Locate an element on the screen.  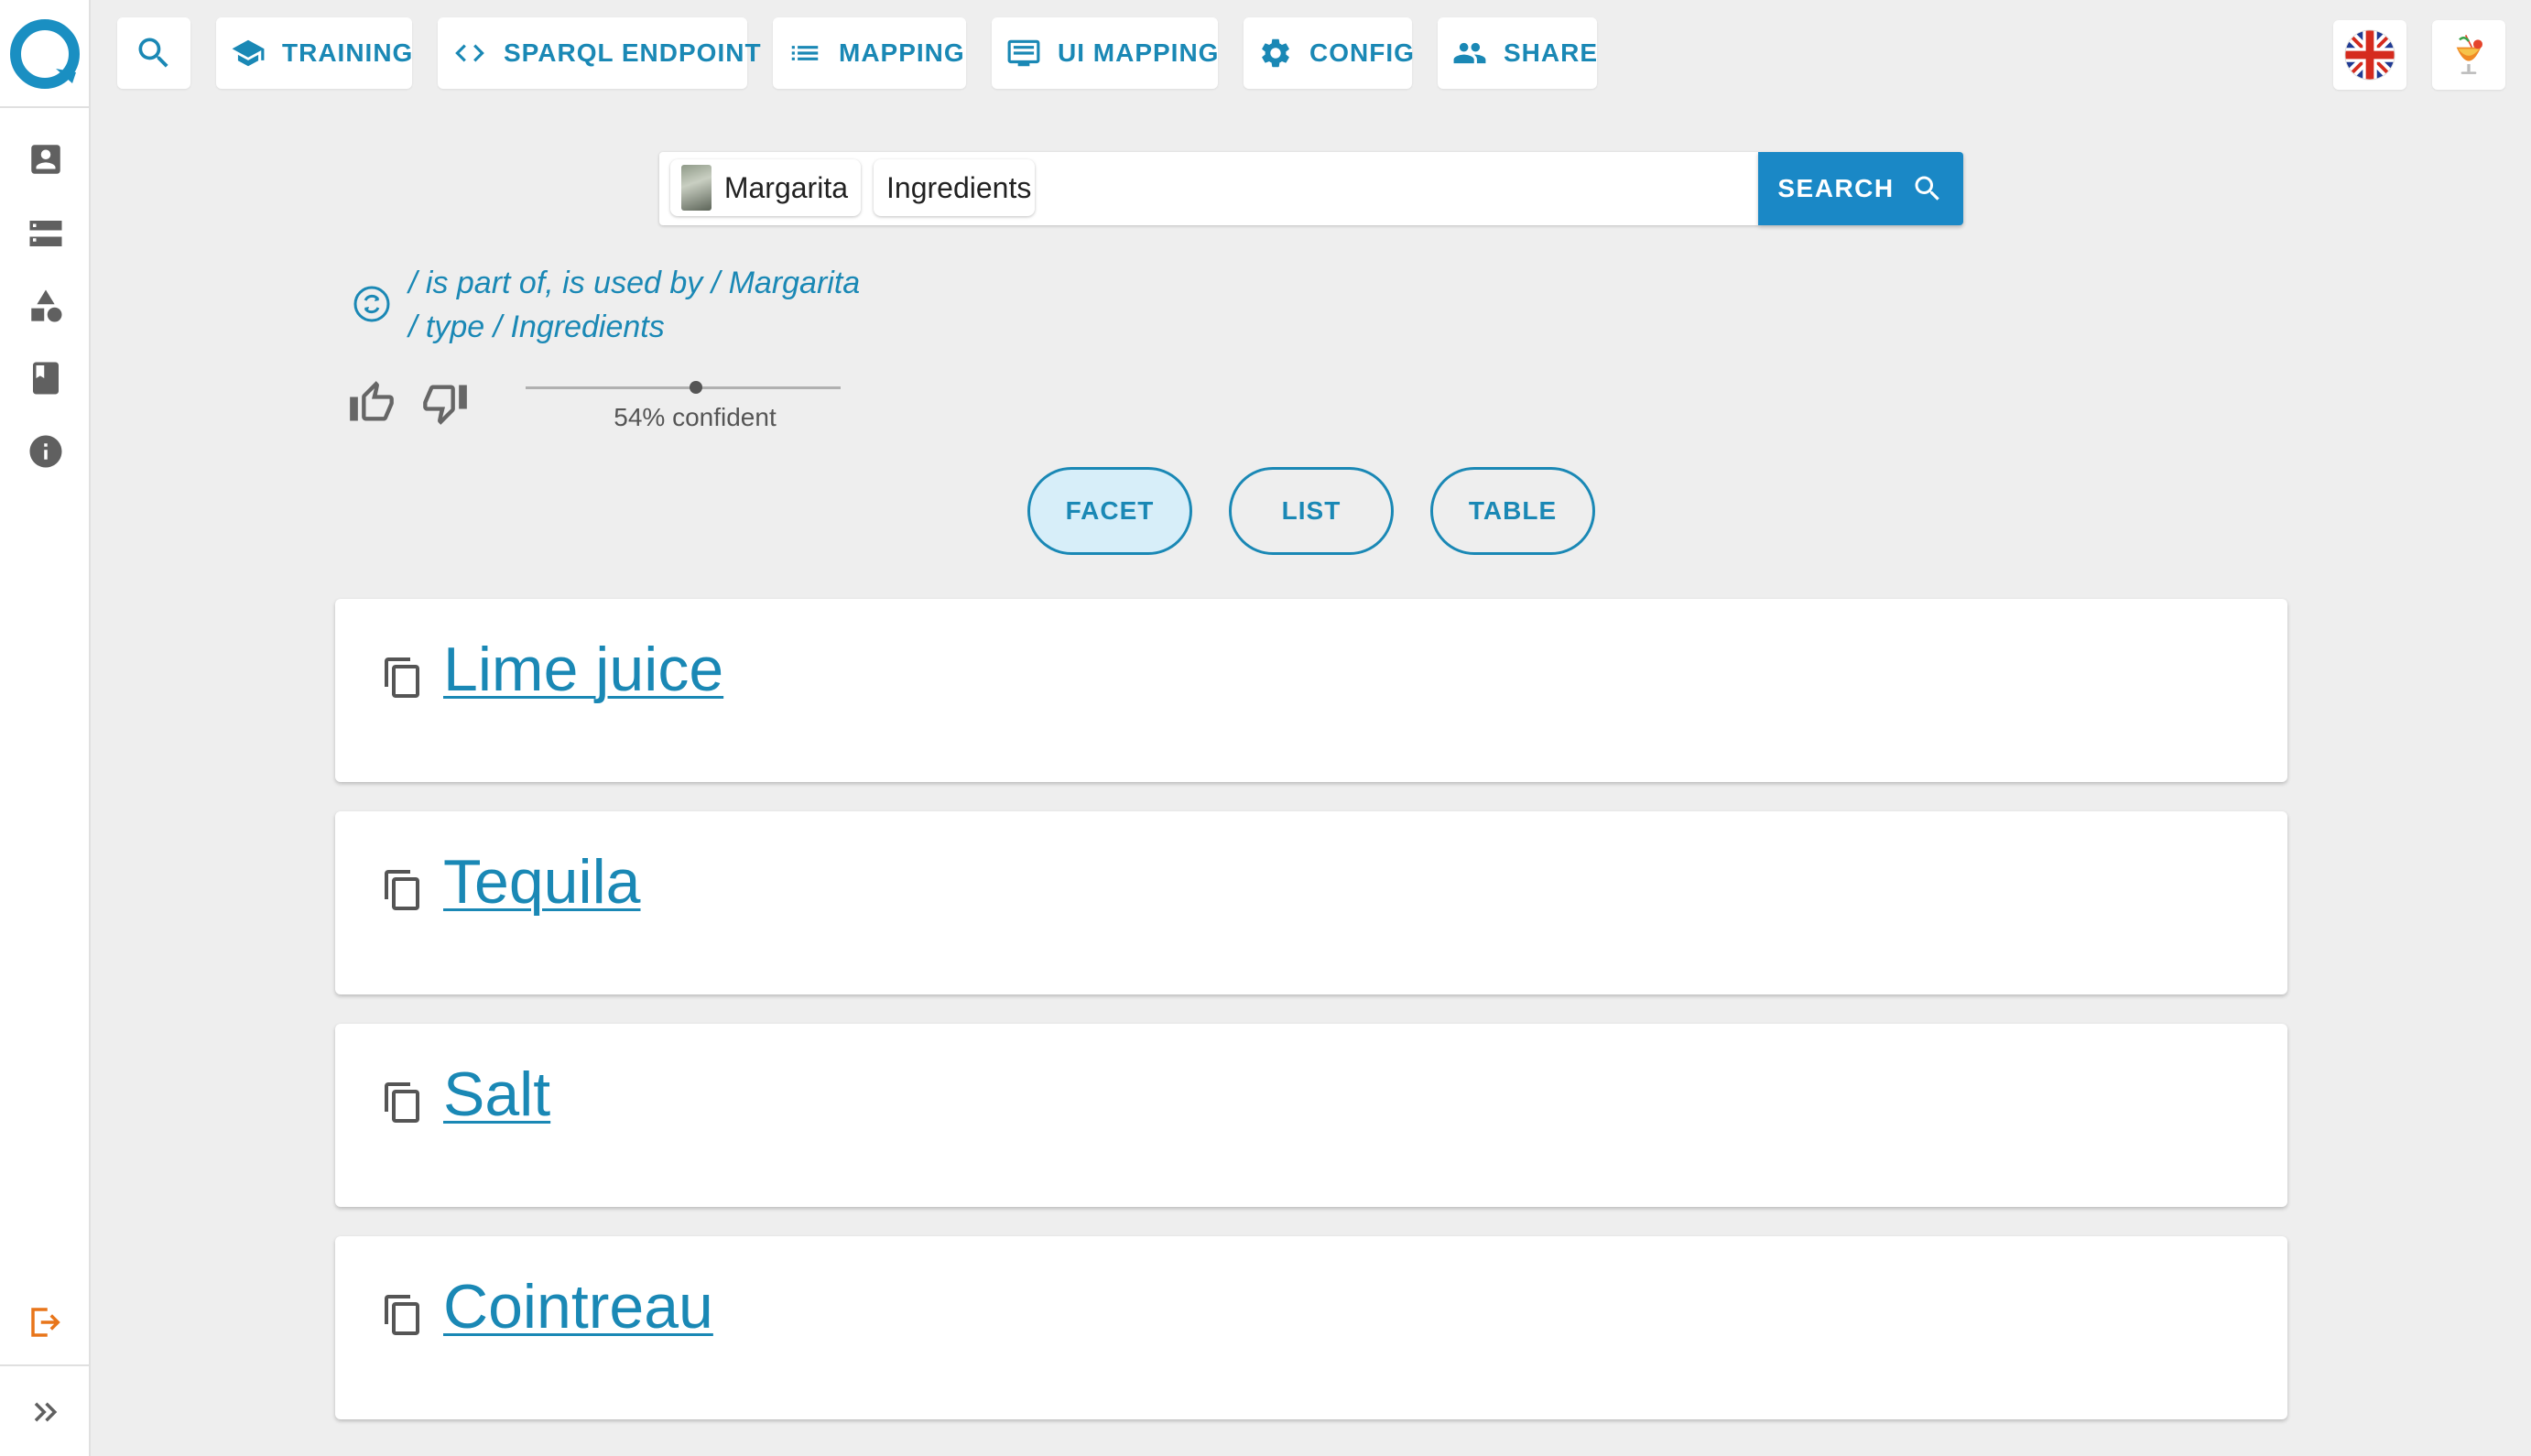
config-button: CONFIG is located at coordinates (1330, 53).